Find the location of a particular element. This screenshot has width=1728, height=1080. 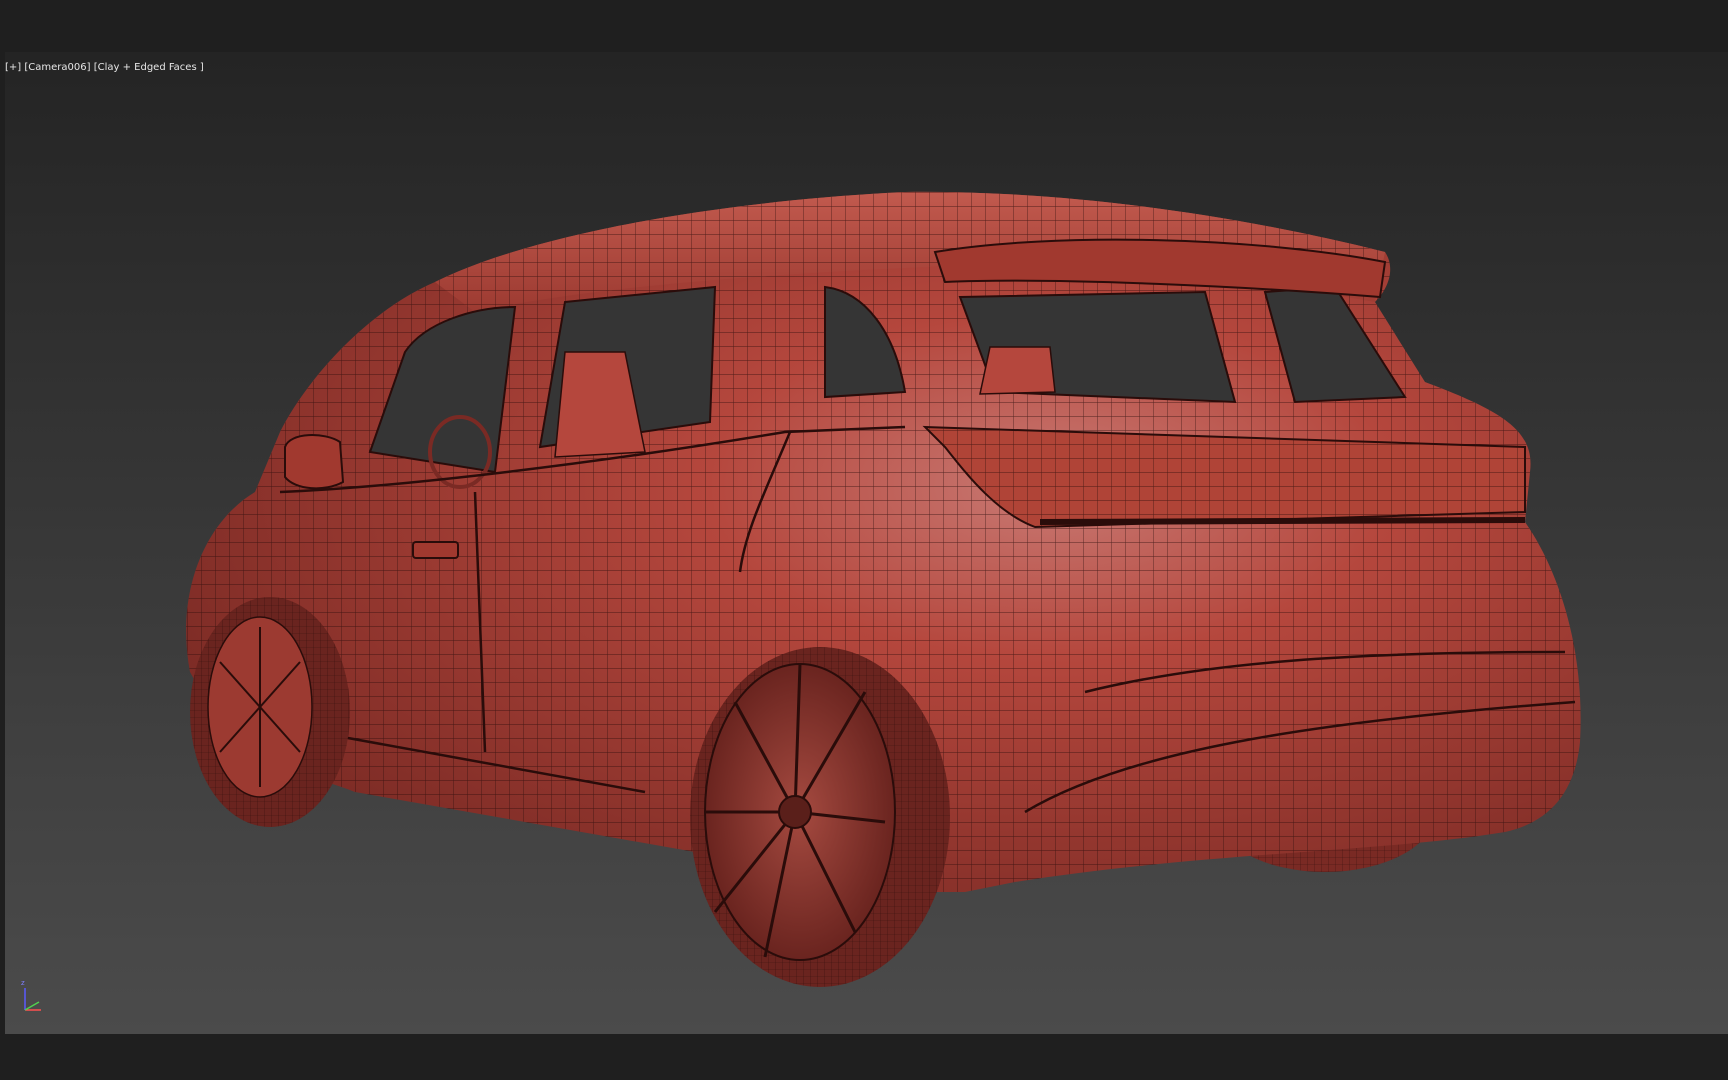

viewport-camera-menu: [Camera006] is located at coordinates (57, 67).